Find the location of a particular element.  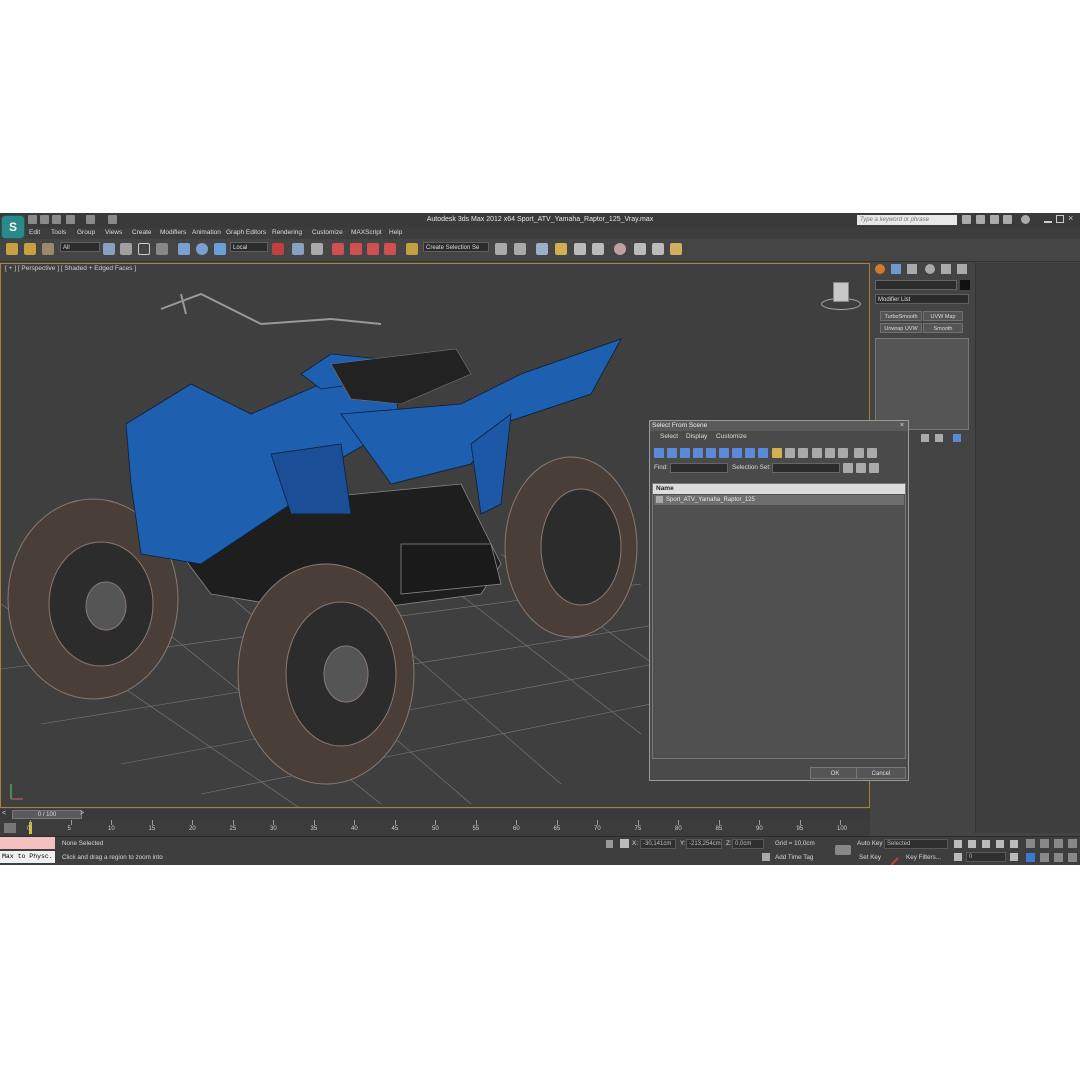

redo-icon is located at coordinates (90, 219).